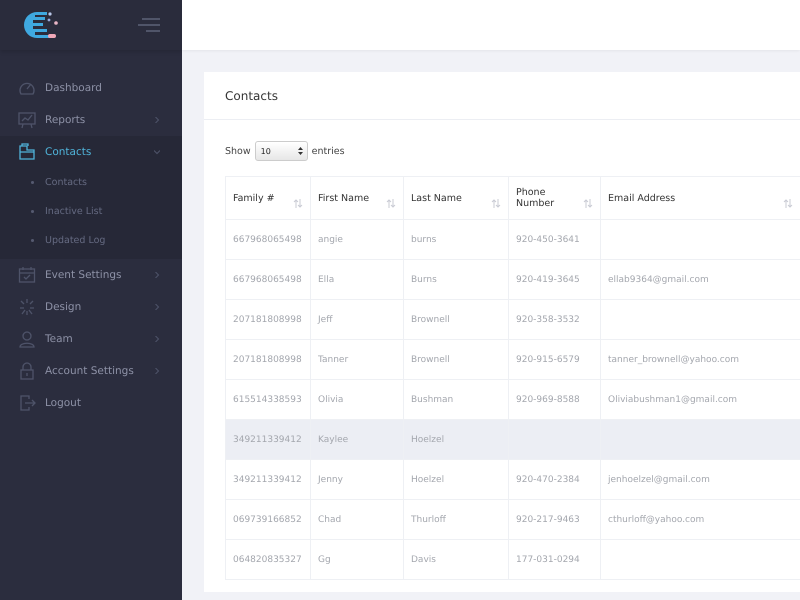  What do you see at coordinates (333, 439) in the screenshot?
I see `table-cell: Kaylee` at bounding box center [333, 439].